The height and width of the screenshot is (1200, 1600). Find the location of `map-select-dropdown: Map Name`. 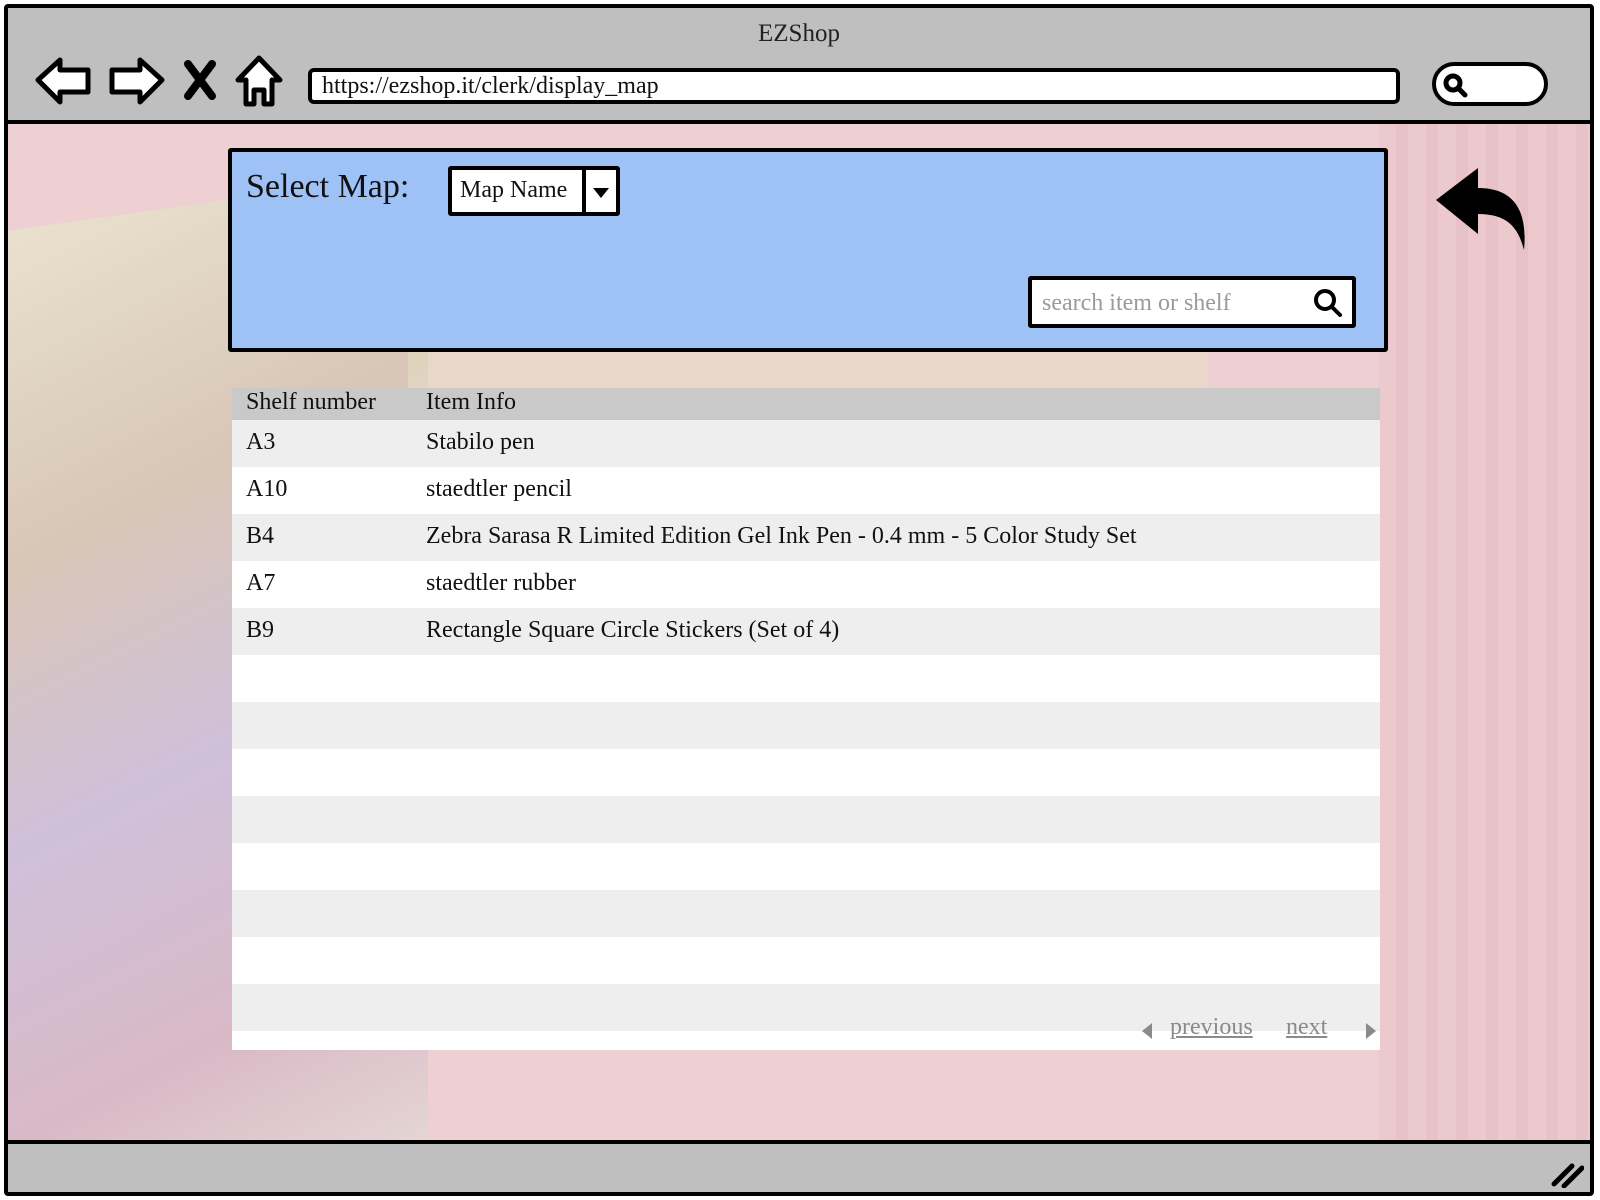

map-select-dropdown: Map Name is located at coordinates (534, 191).